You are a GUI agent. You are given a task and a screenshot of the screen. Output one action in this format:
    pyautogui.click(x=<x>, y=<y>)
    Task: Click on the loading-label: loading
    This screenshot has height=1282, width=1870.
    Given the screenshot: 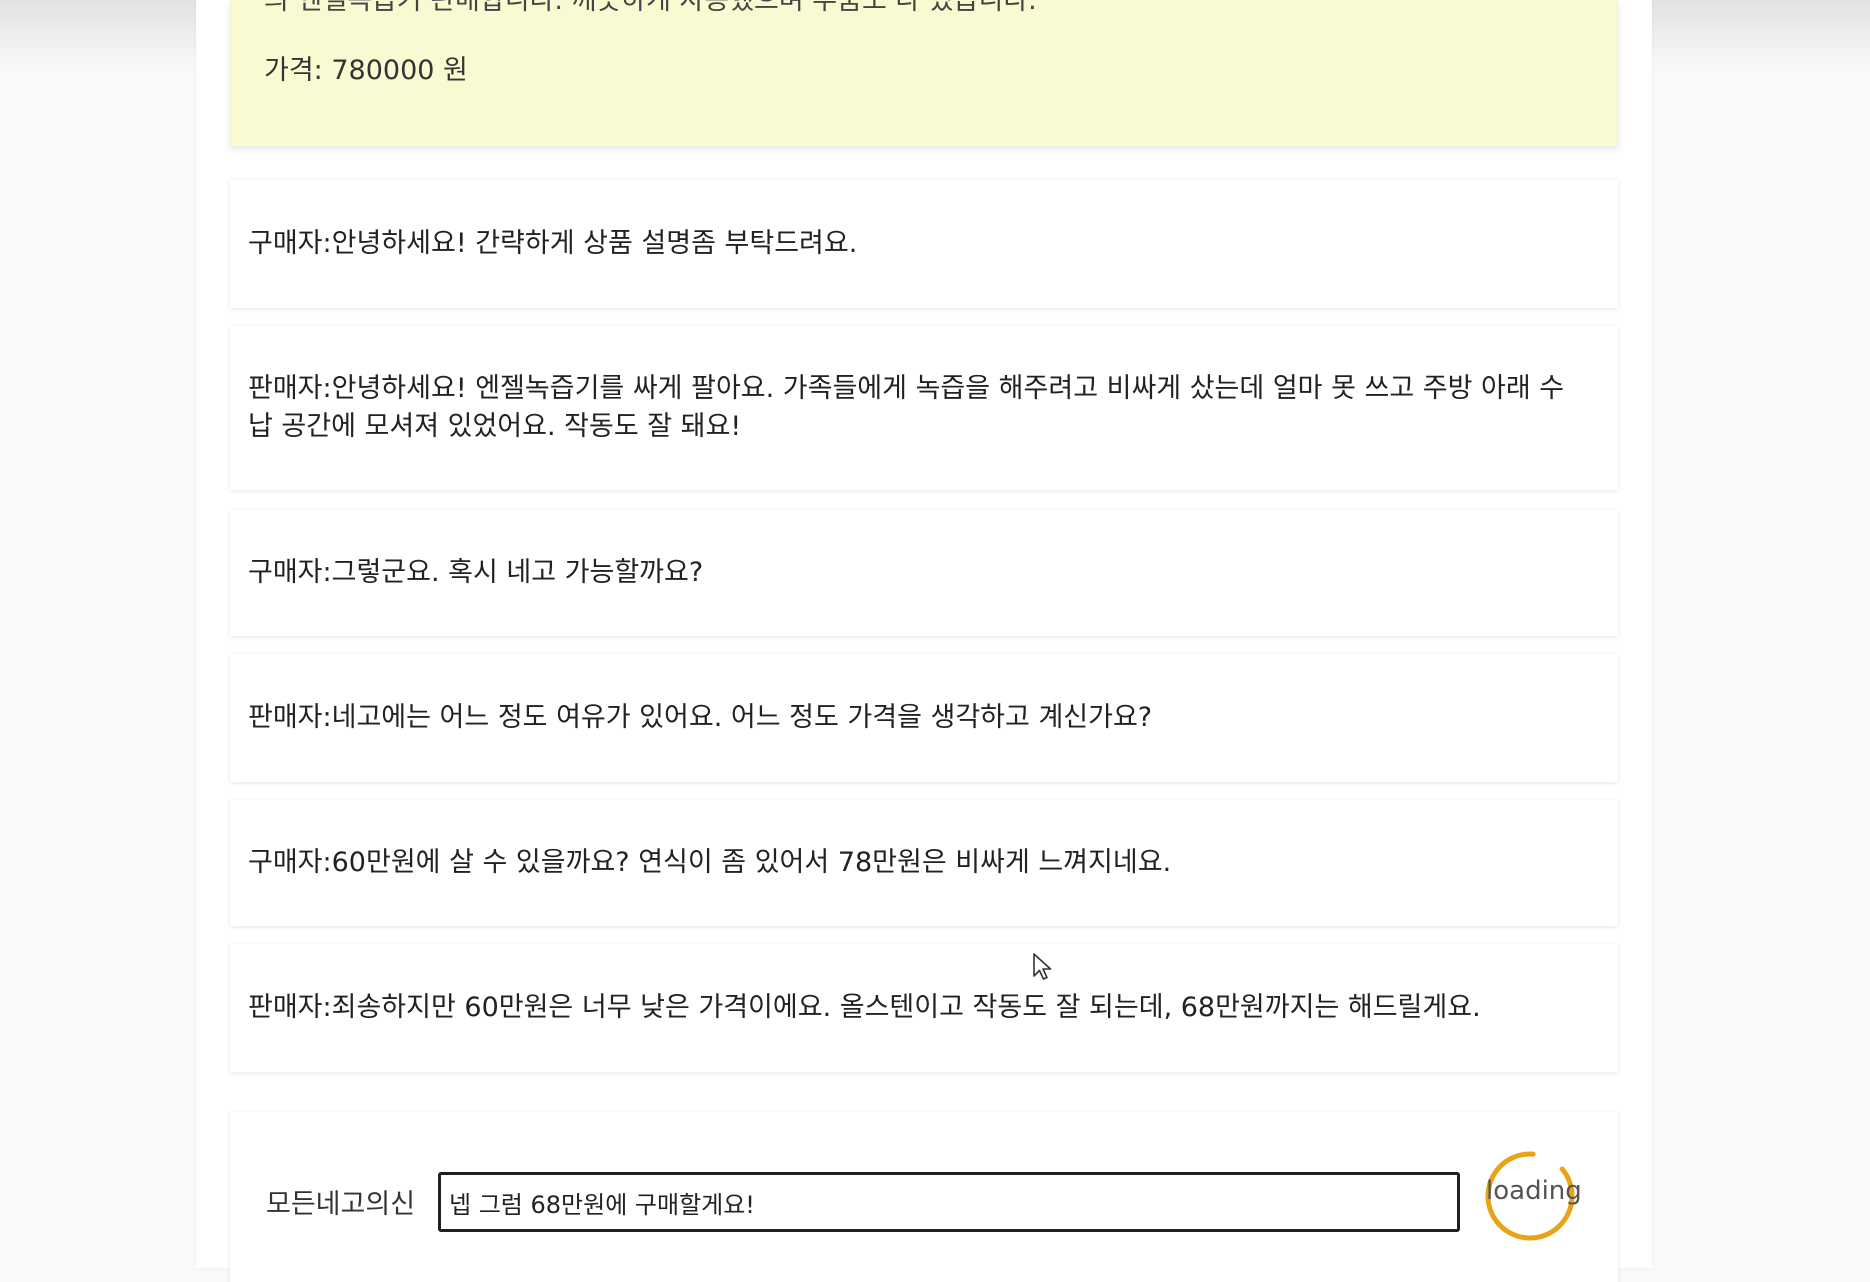 What is the action you would take?
    pyautogui.click(x=1534, y=1191)
    